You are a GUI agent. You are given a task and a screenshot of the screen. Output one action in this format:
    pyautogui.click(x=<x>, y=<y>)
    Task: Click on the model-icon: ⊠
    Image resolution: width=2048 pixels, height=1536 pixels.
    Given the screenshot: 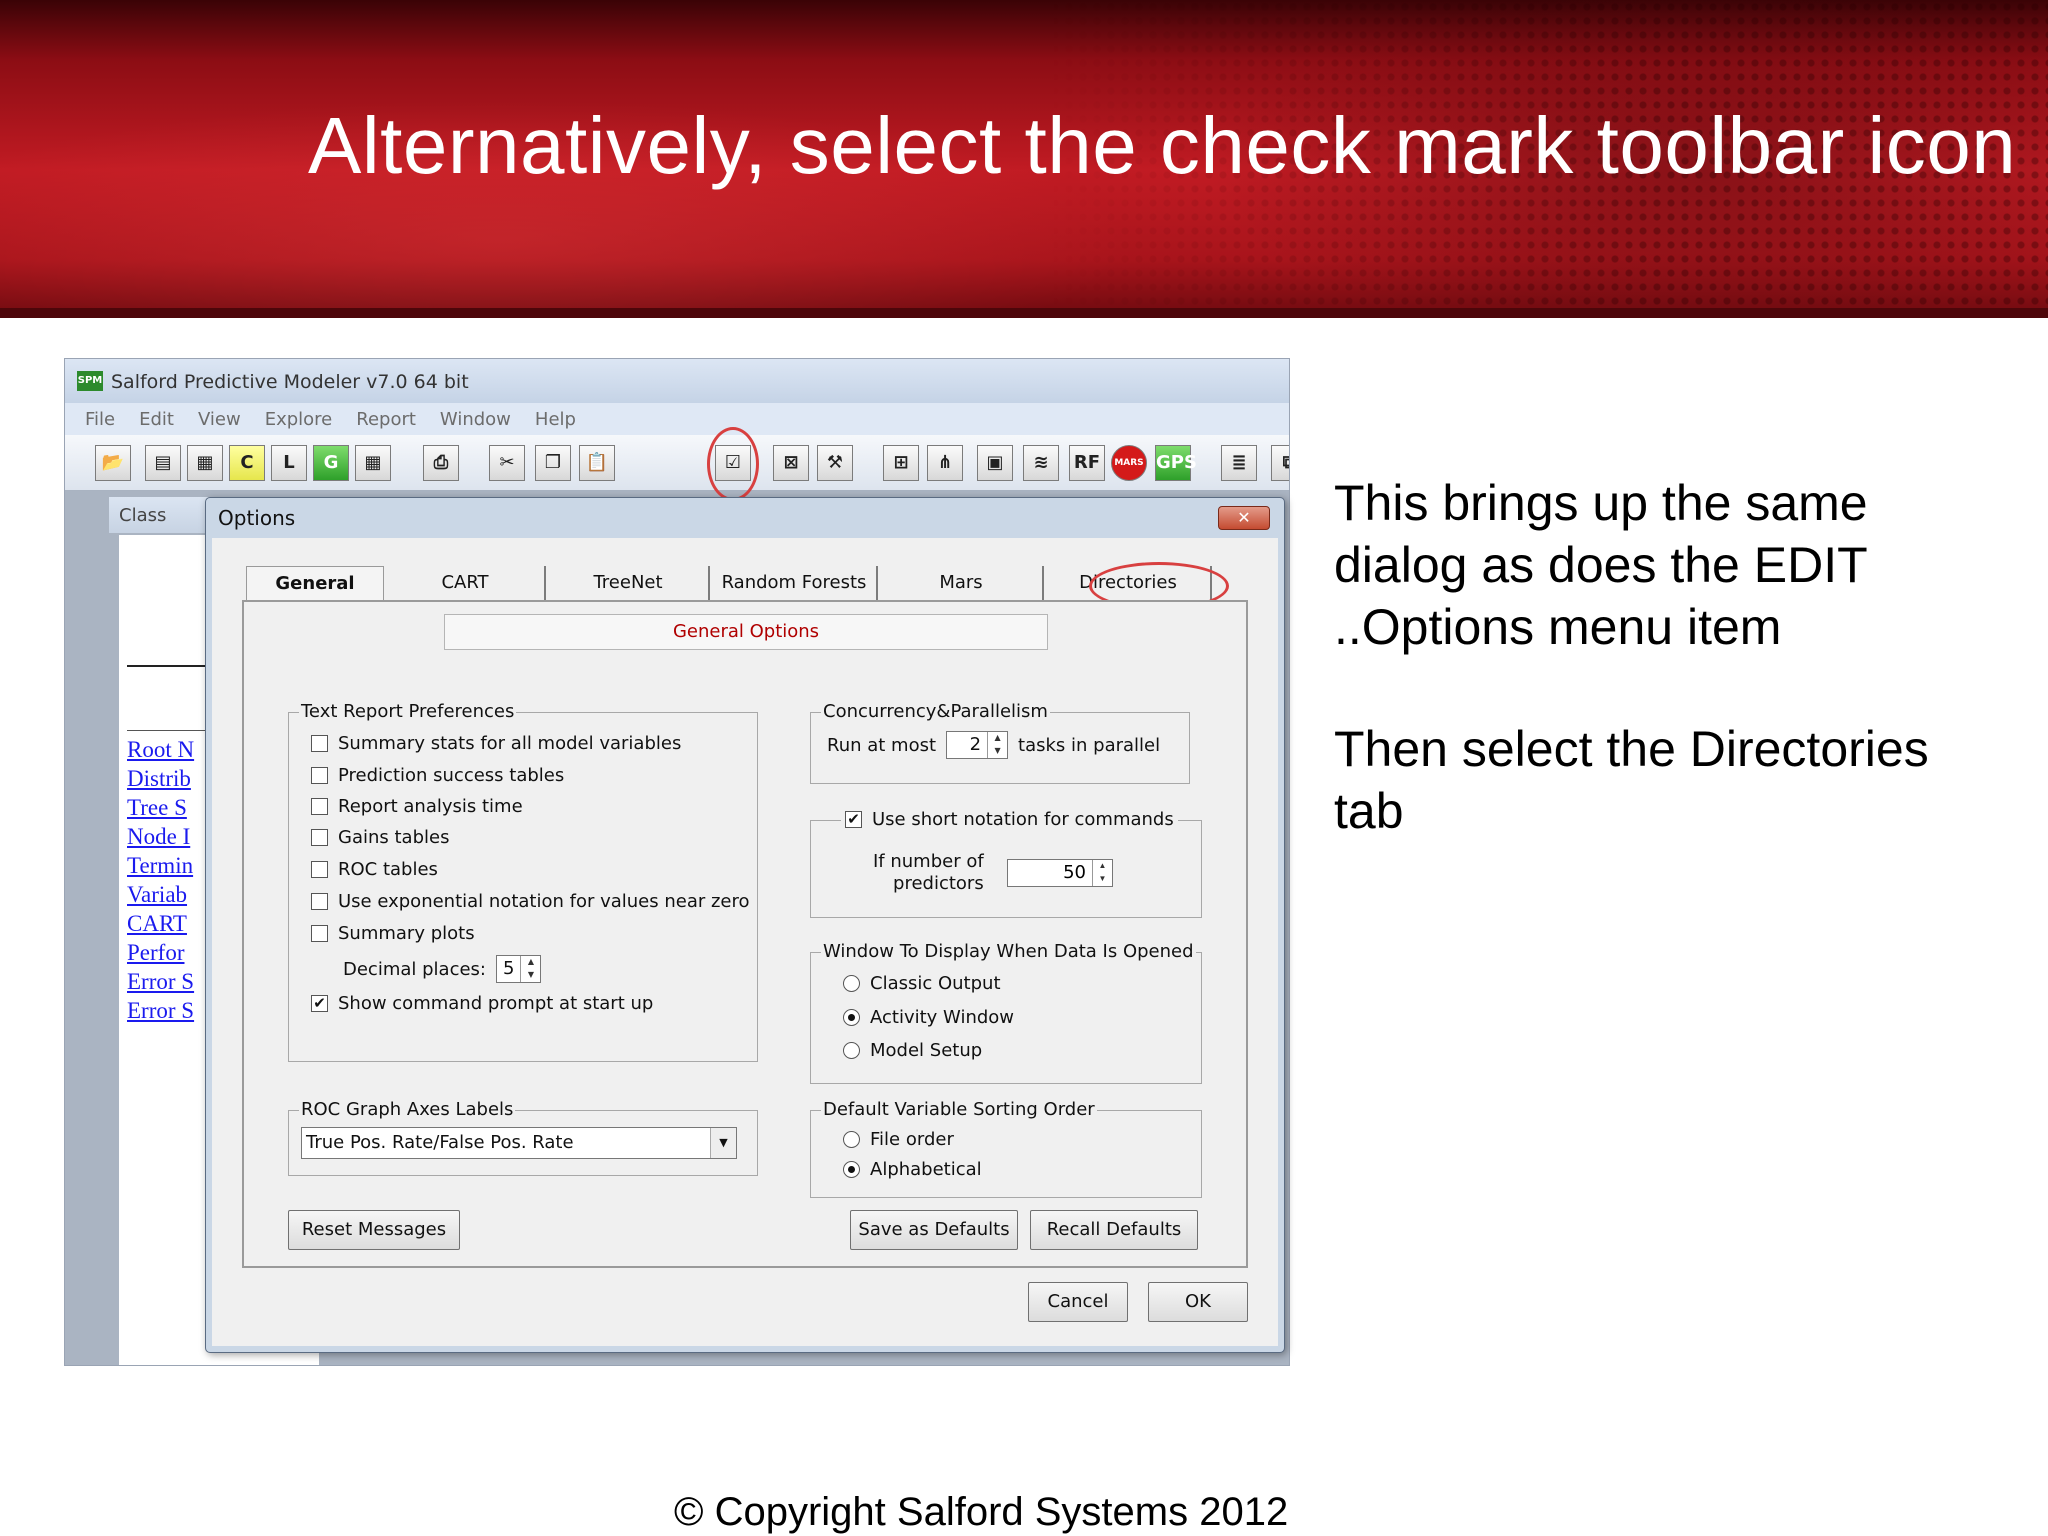 What is the action you would take?
    pyautogui.click(x=791, y=463)
    